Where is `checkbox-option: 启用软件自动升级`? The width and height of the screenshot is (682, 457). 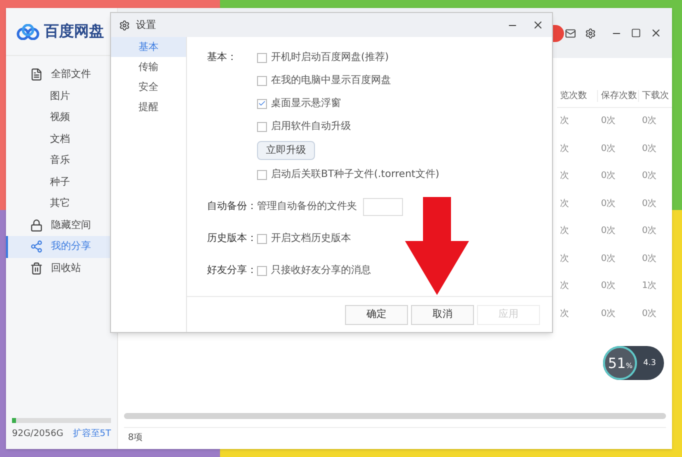
checkbox-option: 启用软件自动升级 is located at coordinates (348, 126).